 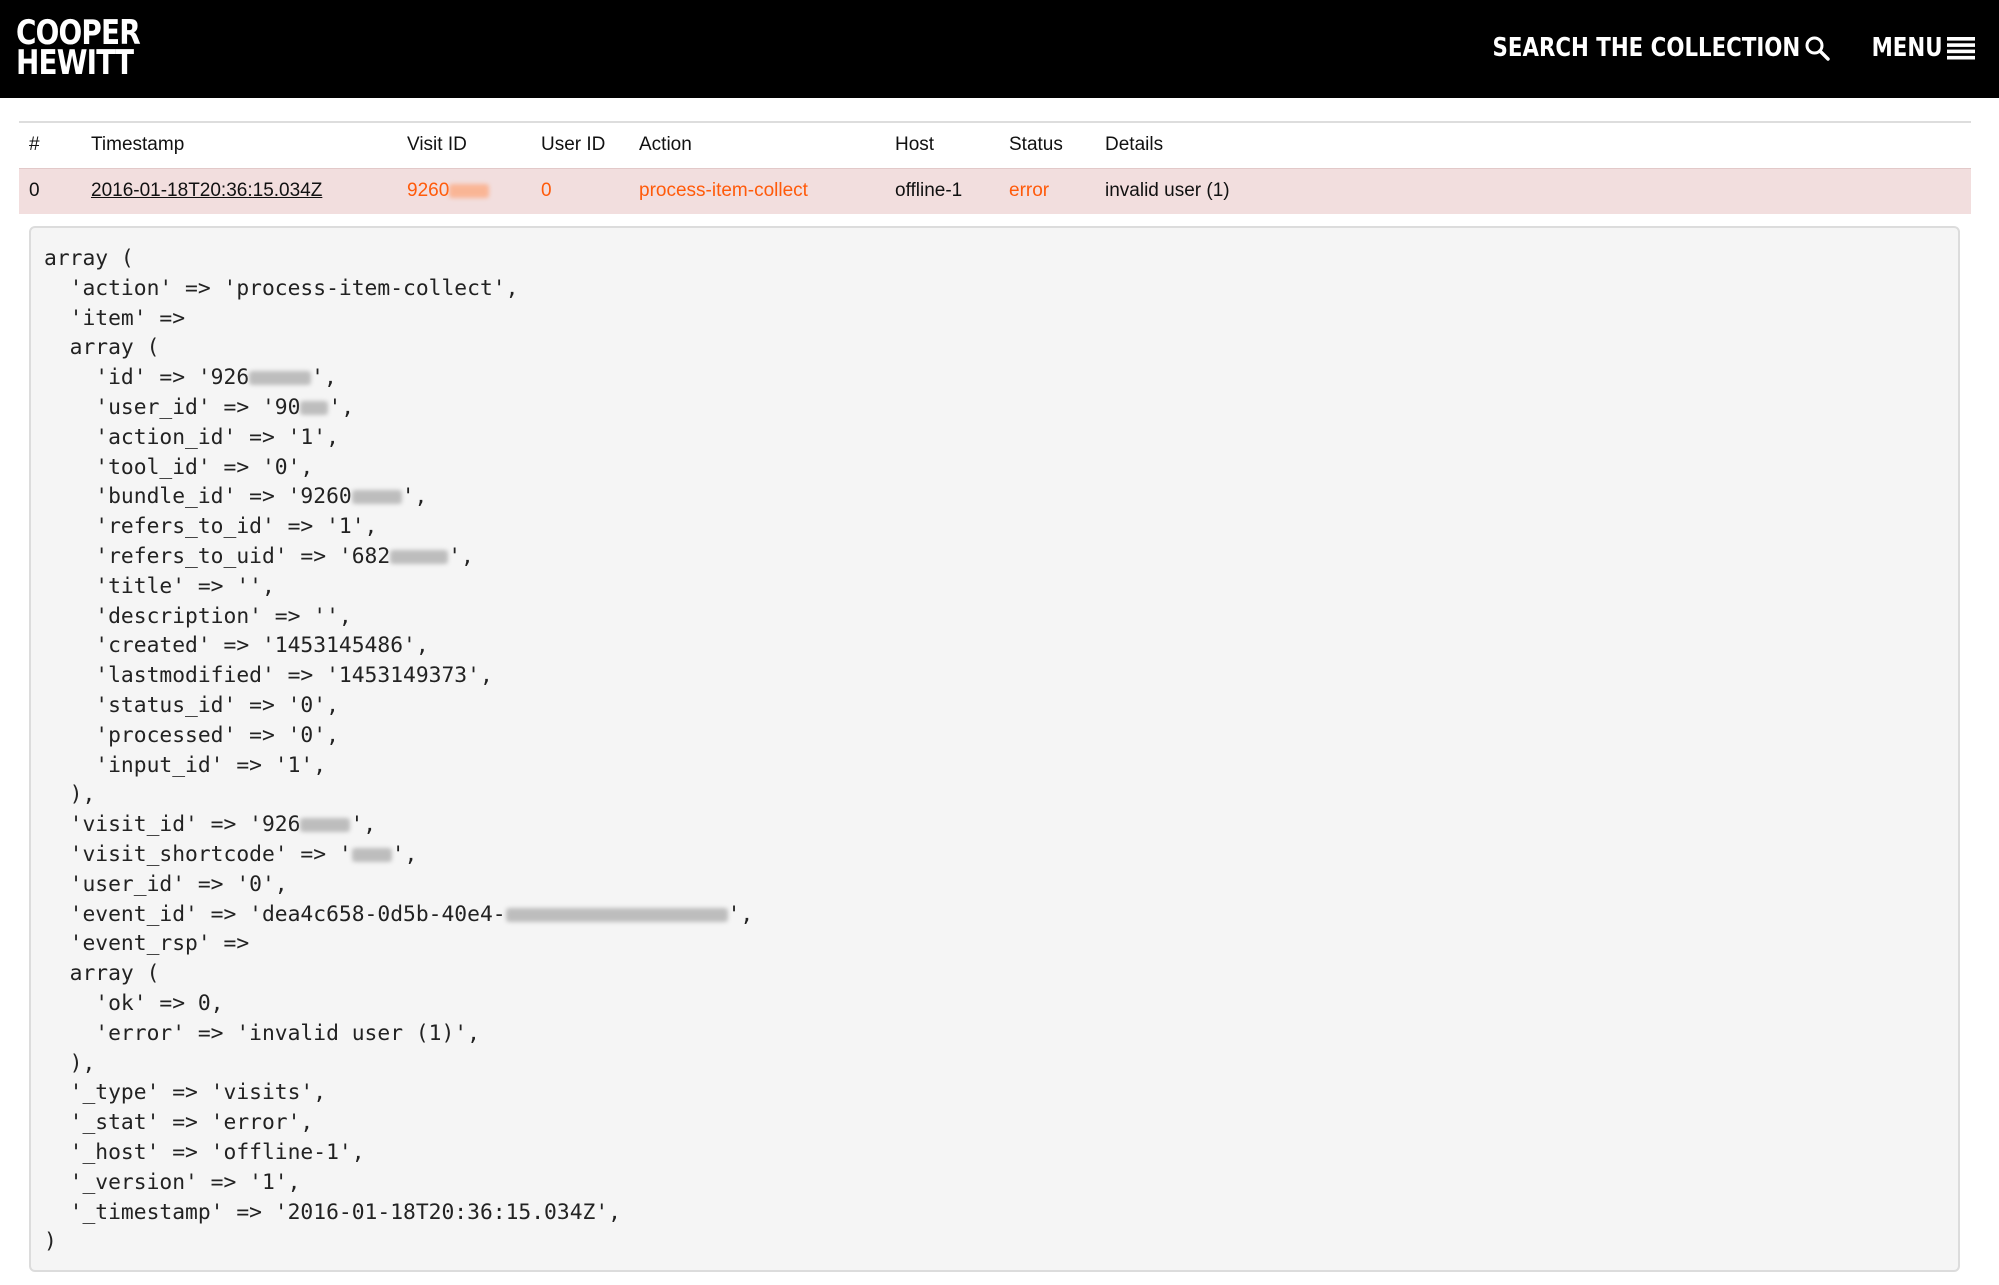 What do you see at coordinates (580, 191) in the screenshot?
I see `cell-user-id: 0` at bounding box center [580, 191].